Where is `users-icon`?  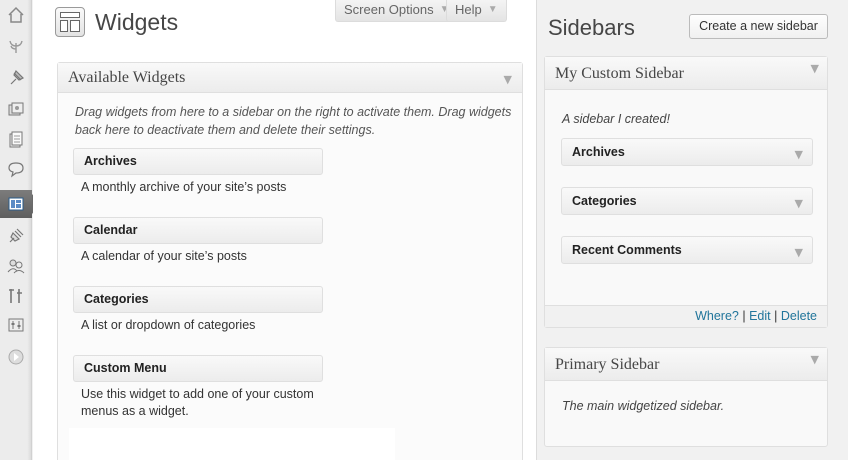
users-icon is located at coordinates (16, 266).